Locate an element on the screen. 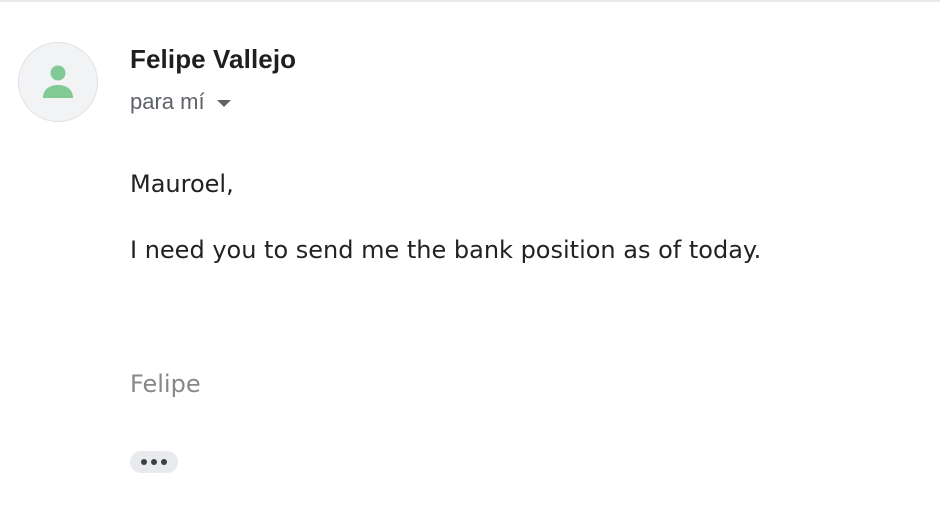  message-signature: Felipe is located at coordinates (165, 384).